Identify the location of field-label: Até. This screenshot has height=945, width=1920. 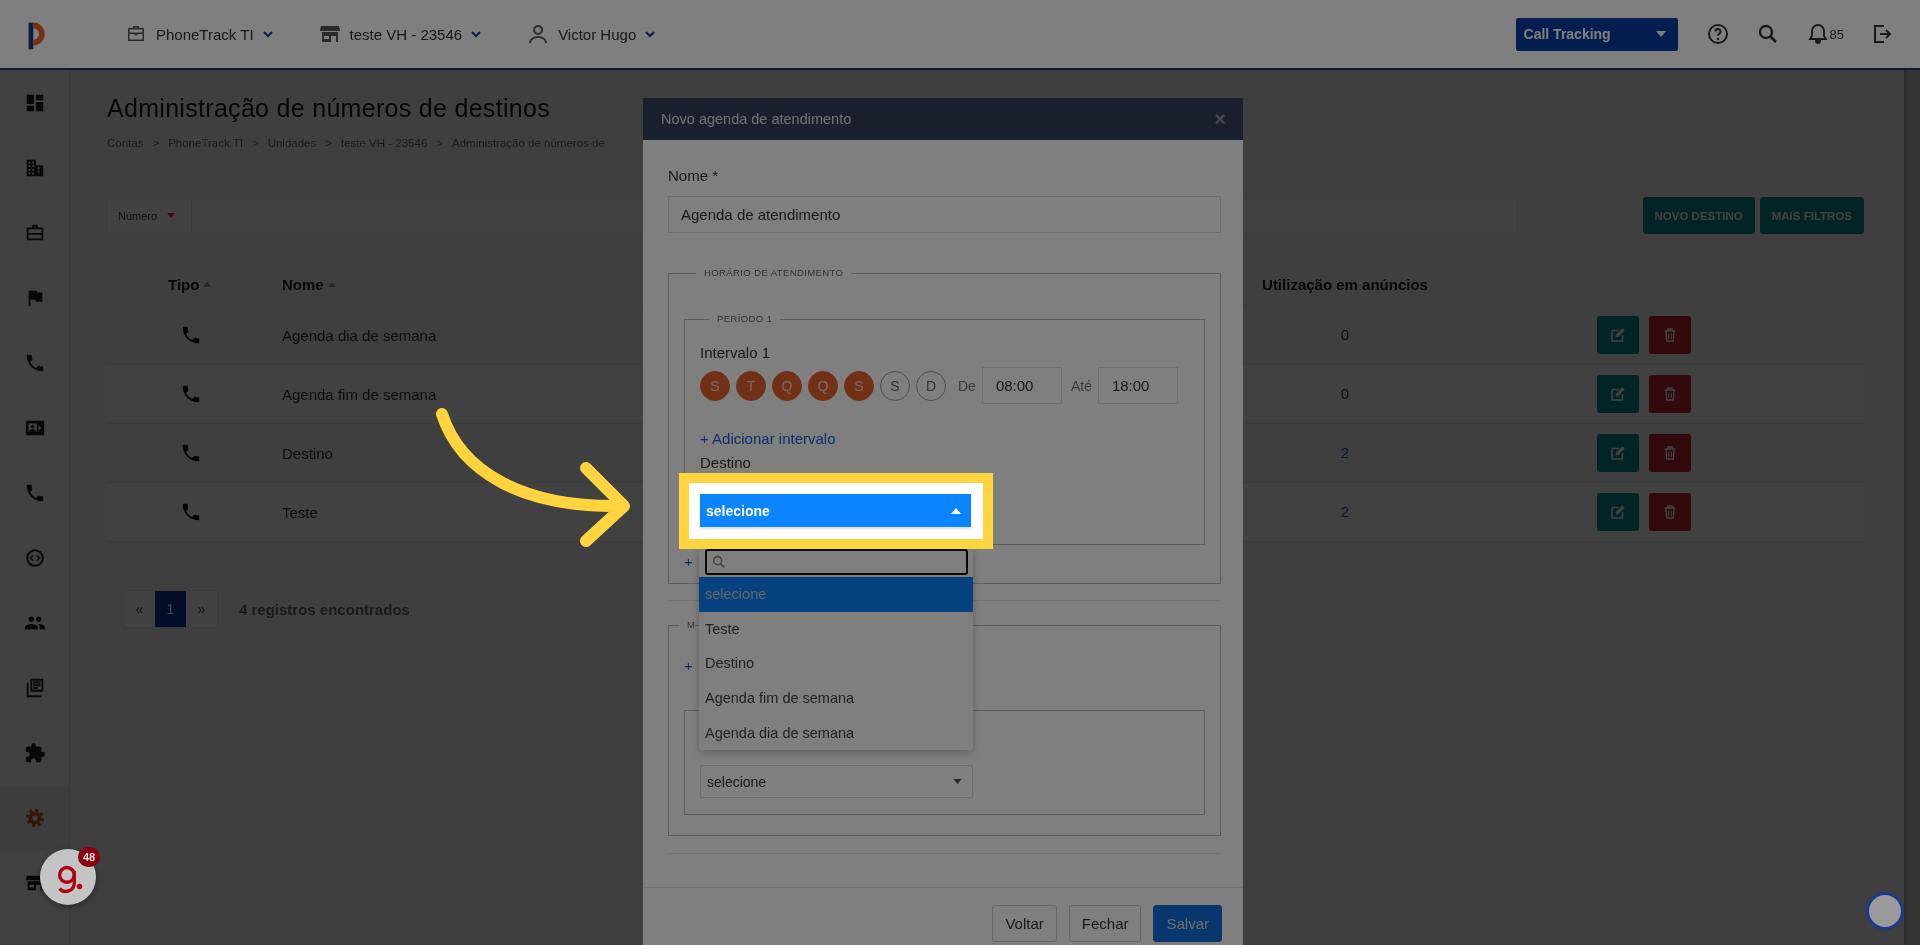
(1081, 385).